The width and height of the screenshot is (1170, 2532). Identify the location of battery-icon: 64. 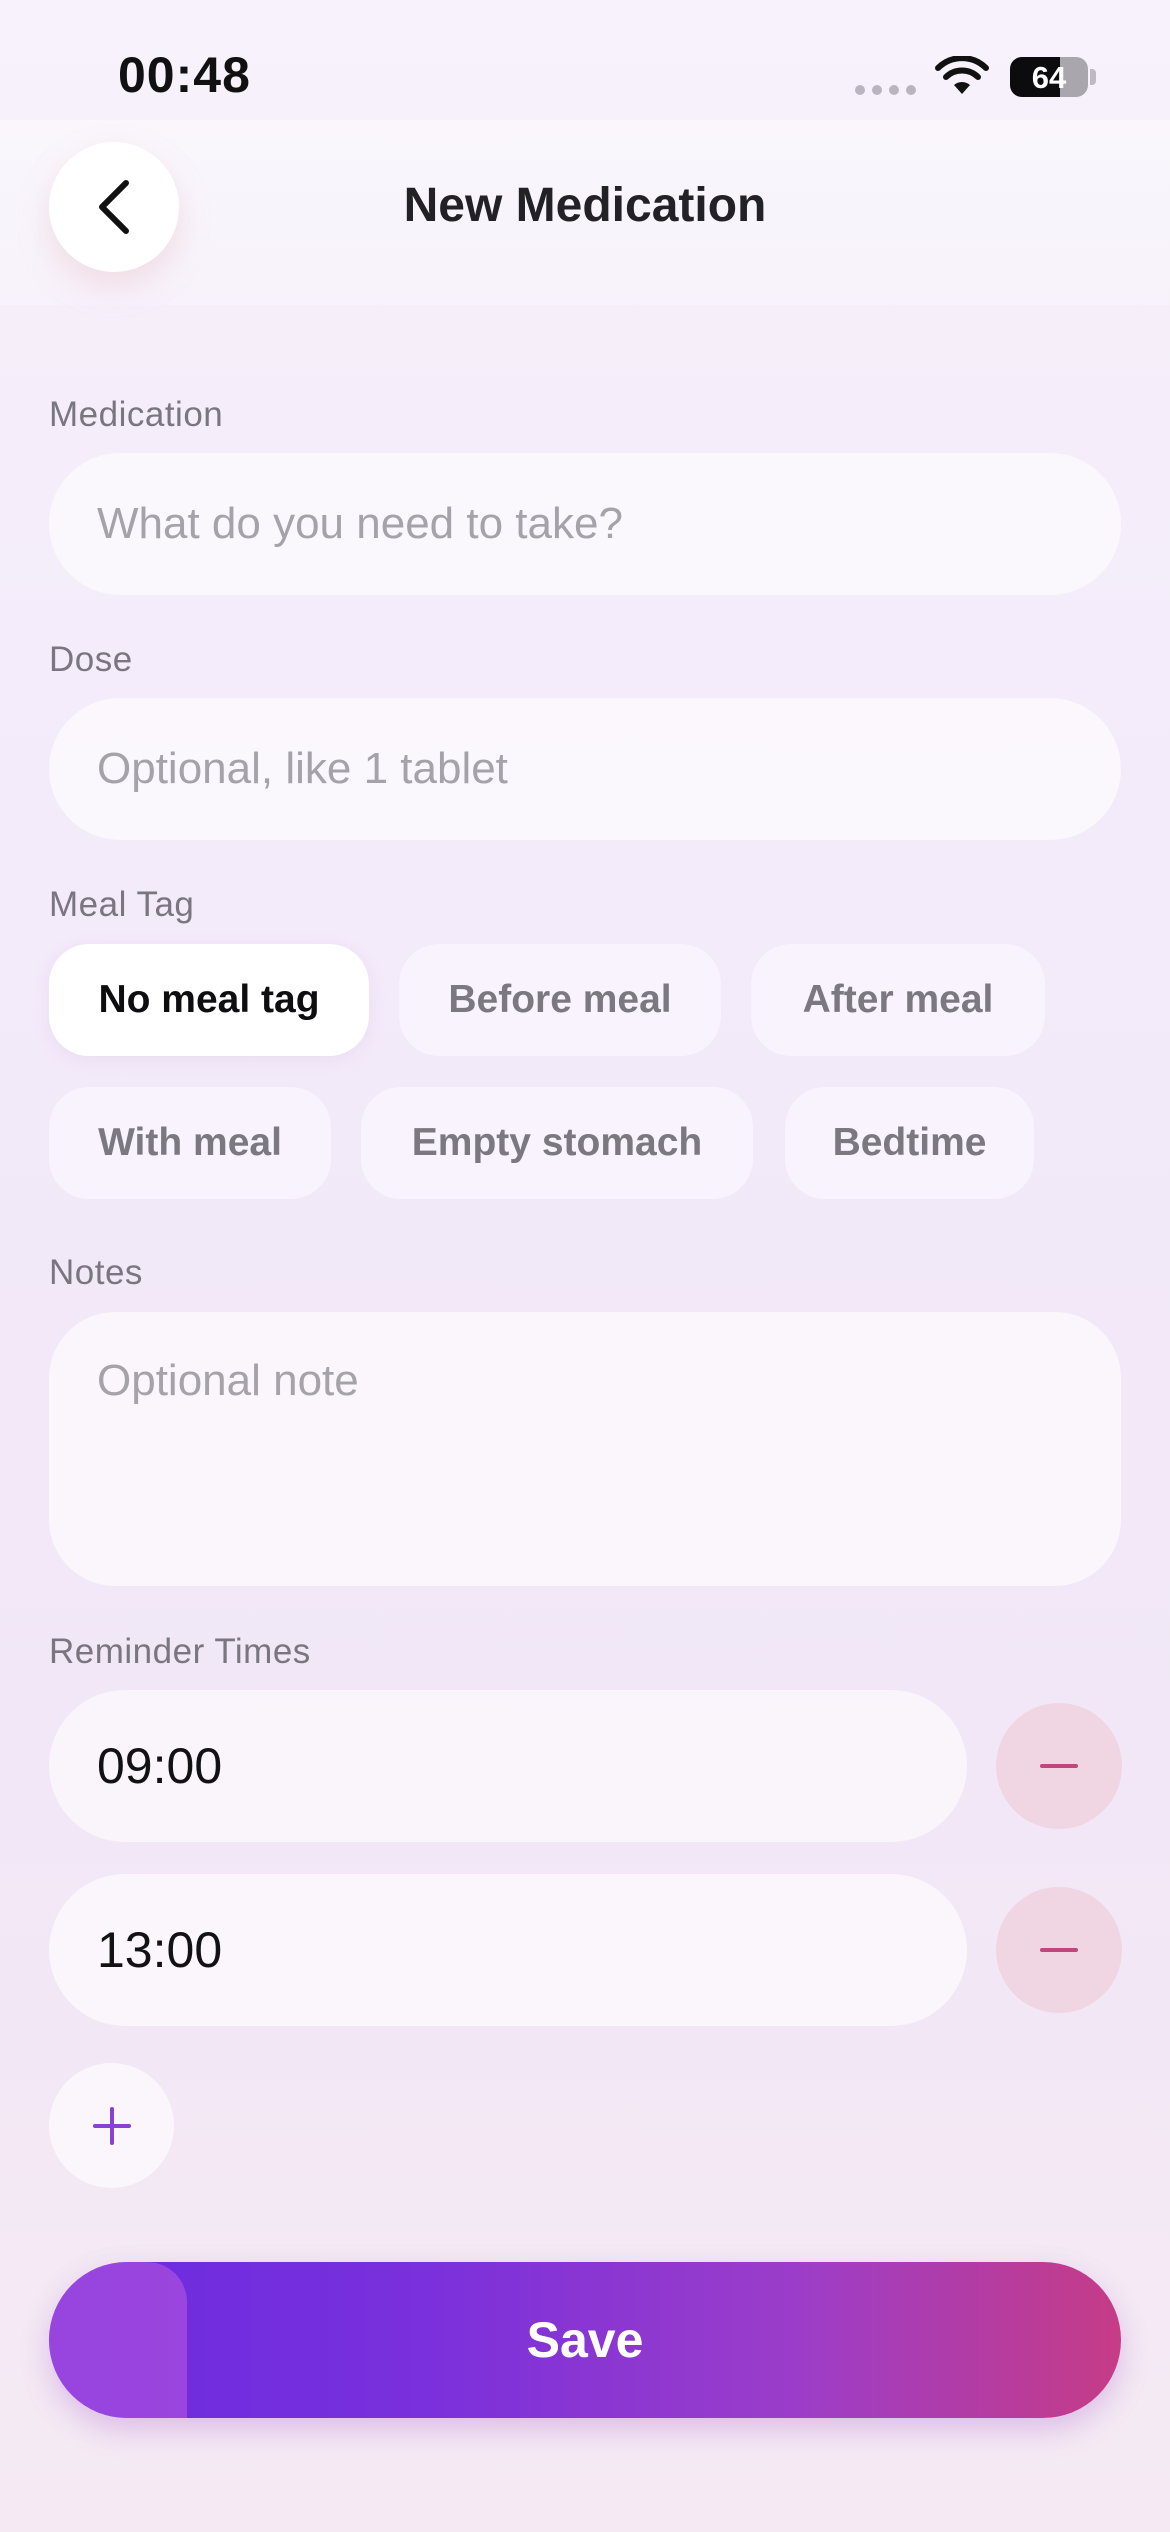
(1049, 77).